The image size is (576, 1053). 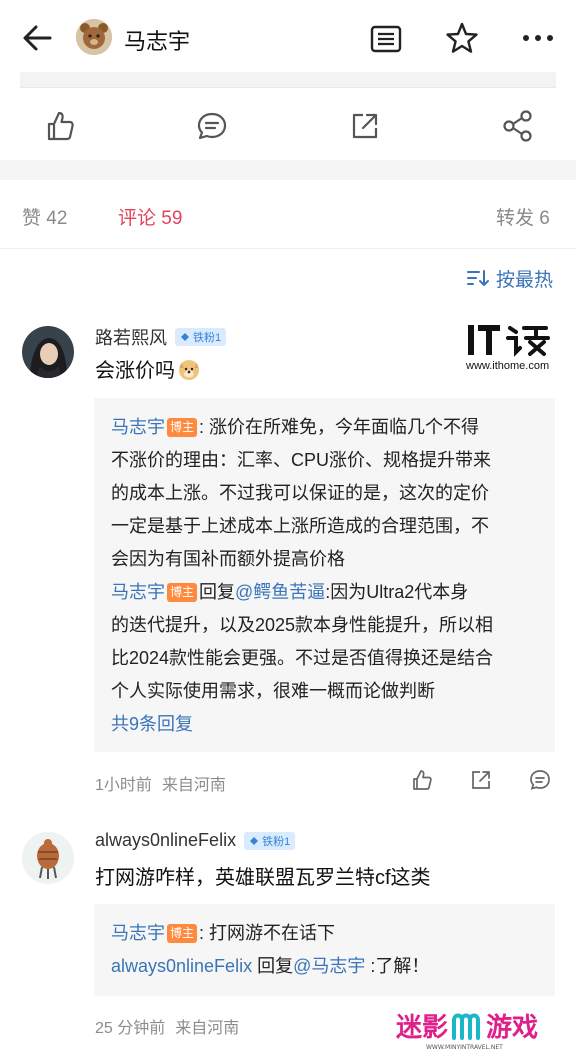 What do you see at coordinates (523, 216) in the screenshot?
I see `tab-reposts: 转发 6` at bounding box center [523, 216].